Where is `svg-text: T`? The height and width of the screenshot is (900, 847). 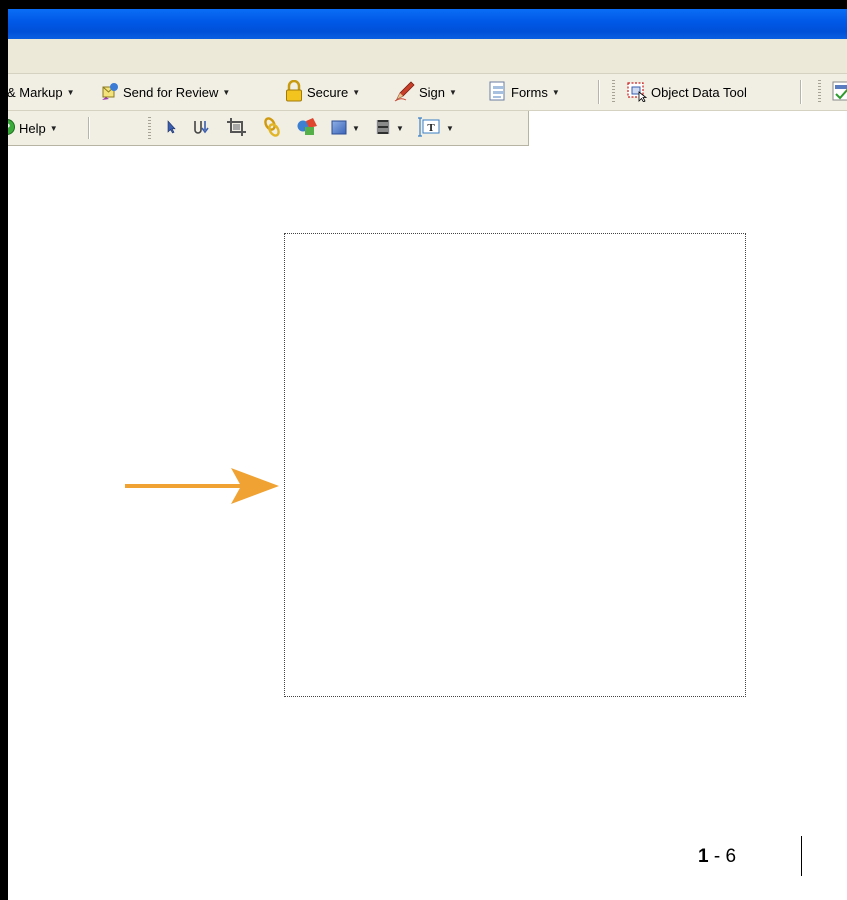 svg-text: T is located at coordinates (431, 128).